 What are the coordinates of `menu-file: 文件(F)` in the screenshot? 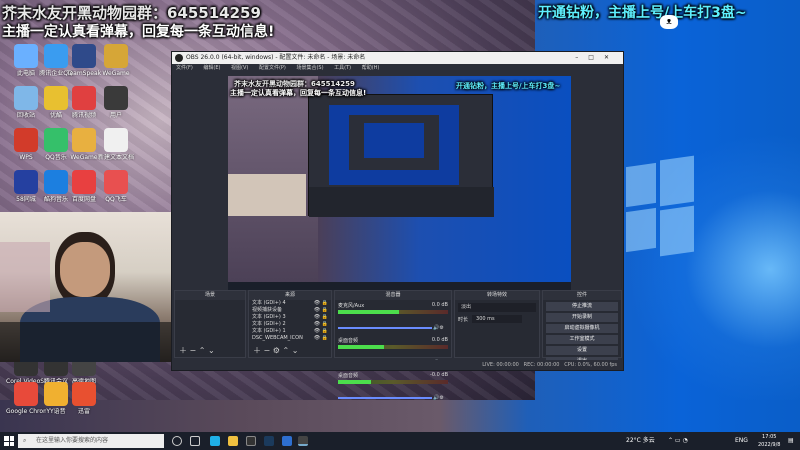 It's located at (184, 68).